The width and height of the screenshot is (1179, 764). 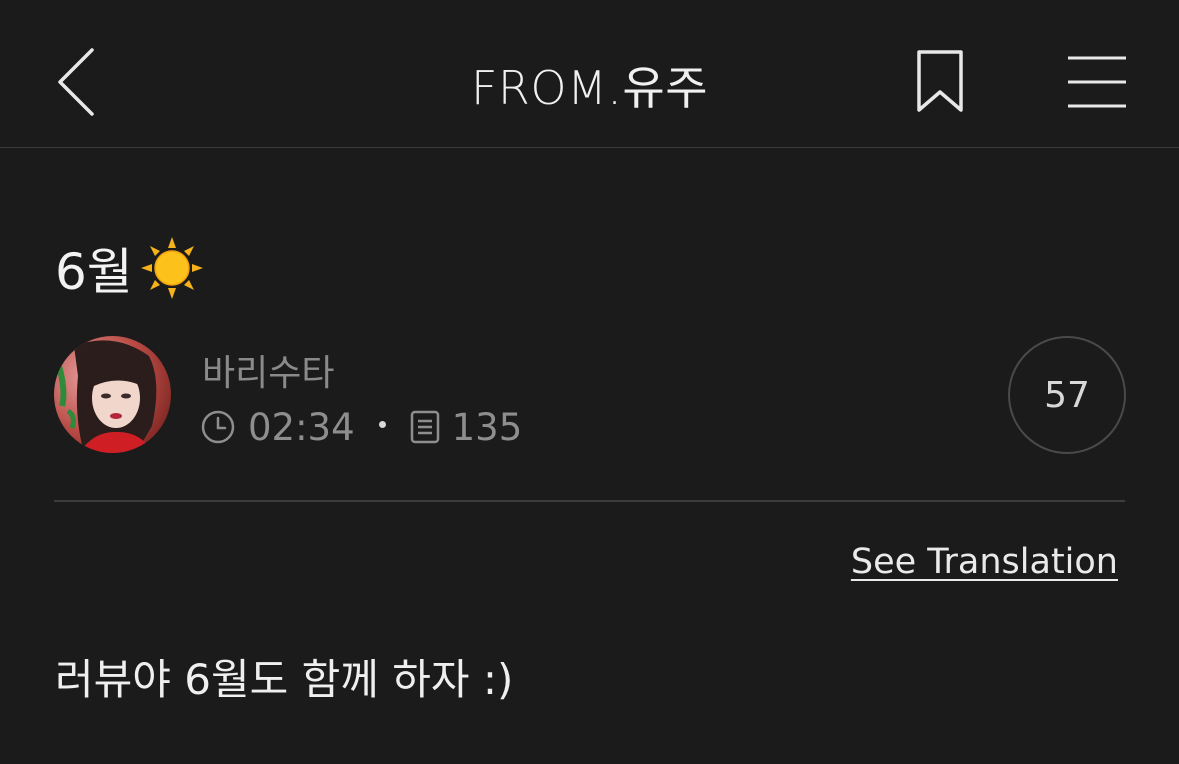 I want to click on avatar, so click(x=112, y=394).